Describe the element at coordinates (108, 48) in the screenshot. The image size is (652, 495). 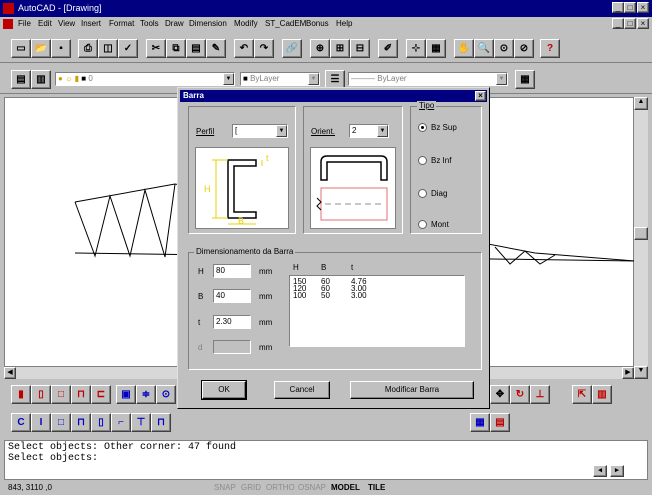
I see `preview-icon: ◫` at that location.